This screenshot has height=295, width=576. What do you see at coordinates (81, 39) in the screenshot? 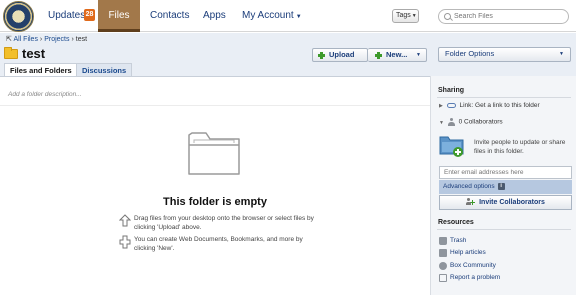
I see `breadcrumb-item-current: test` at bounding box center [81, 39].